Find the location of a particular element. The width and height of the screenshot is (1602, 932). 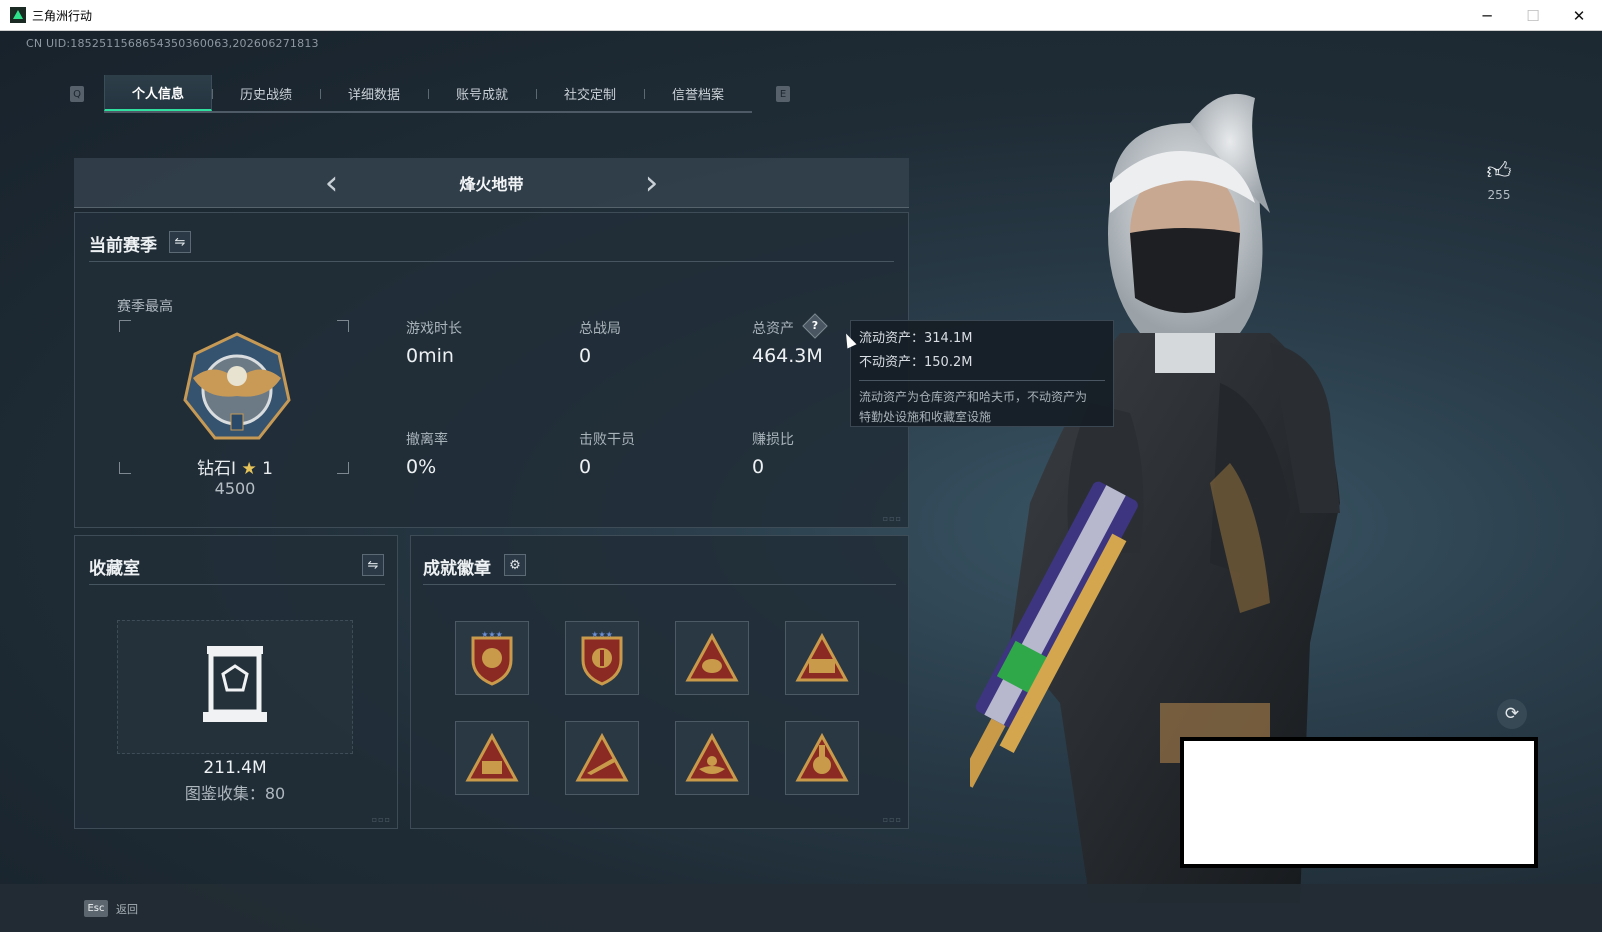

thumbs-up-icon: 👍︎ is located at coordinates (1499, 171).